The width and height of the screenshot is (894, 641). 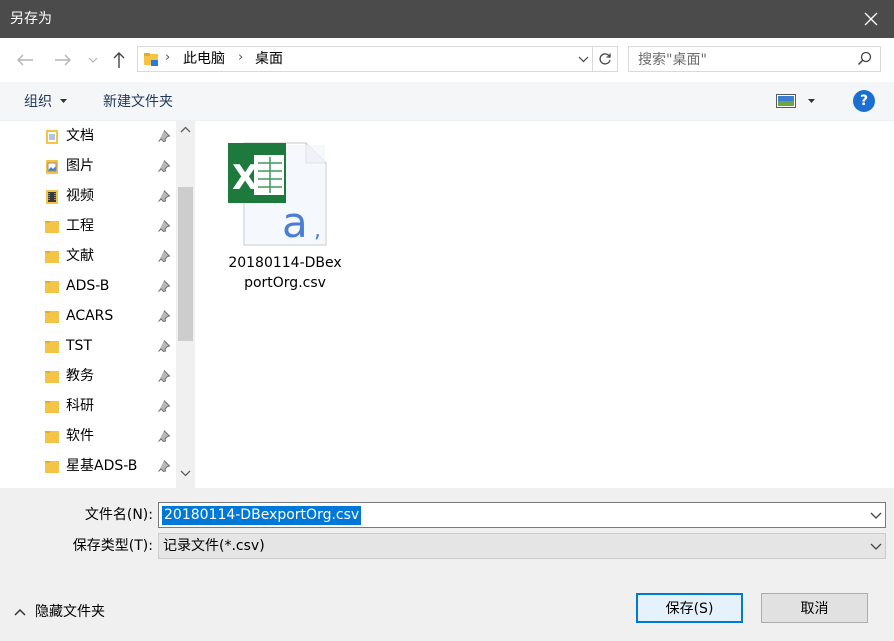 I want to click on filetype-value: 记录文件(*.csv), so click(x=214, y=546).